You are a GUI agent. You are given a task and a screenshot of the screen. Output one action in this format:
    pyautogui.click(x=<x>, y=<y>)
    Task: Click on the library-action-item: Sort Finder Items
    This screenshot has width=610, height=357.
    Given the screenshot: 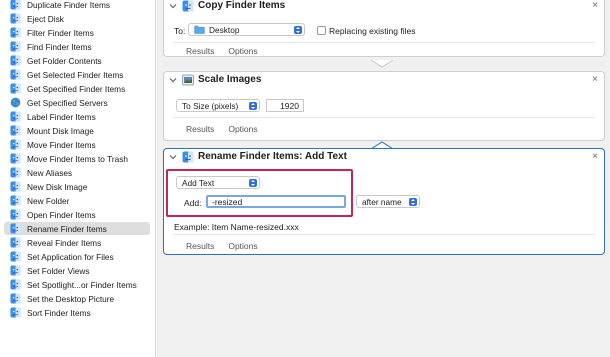 What is the action you would take?
    pyautogui.click(x=77, y=312)
    